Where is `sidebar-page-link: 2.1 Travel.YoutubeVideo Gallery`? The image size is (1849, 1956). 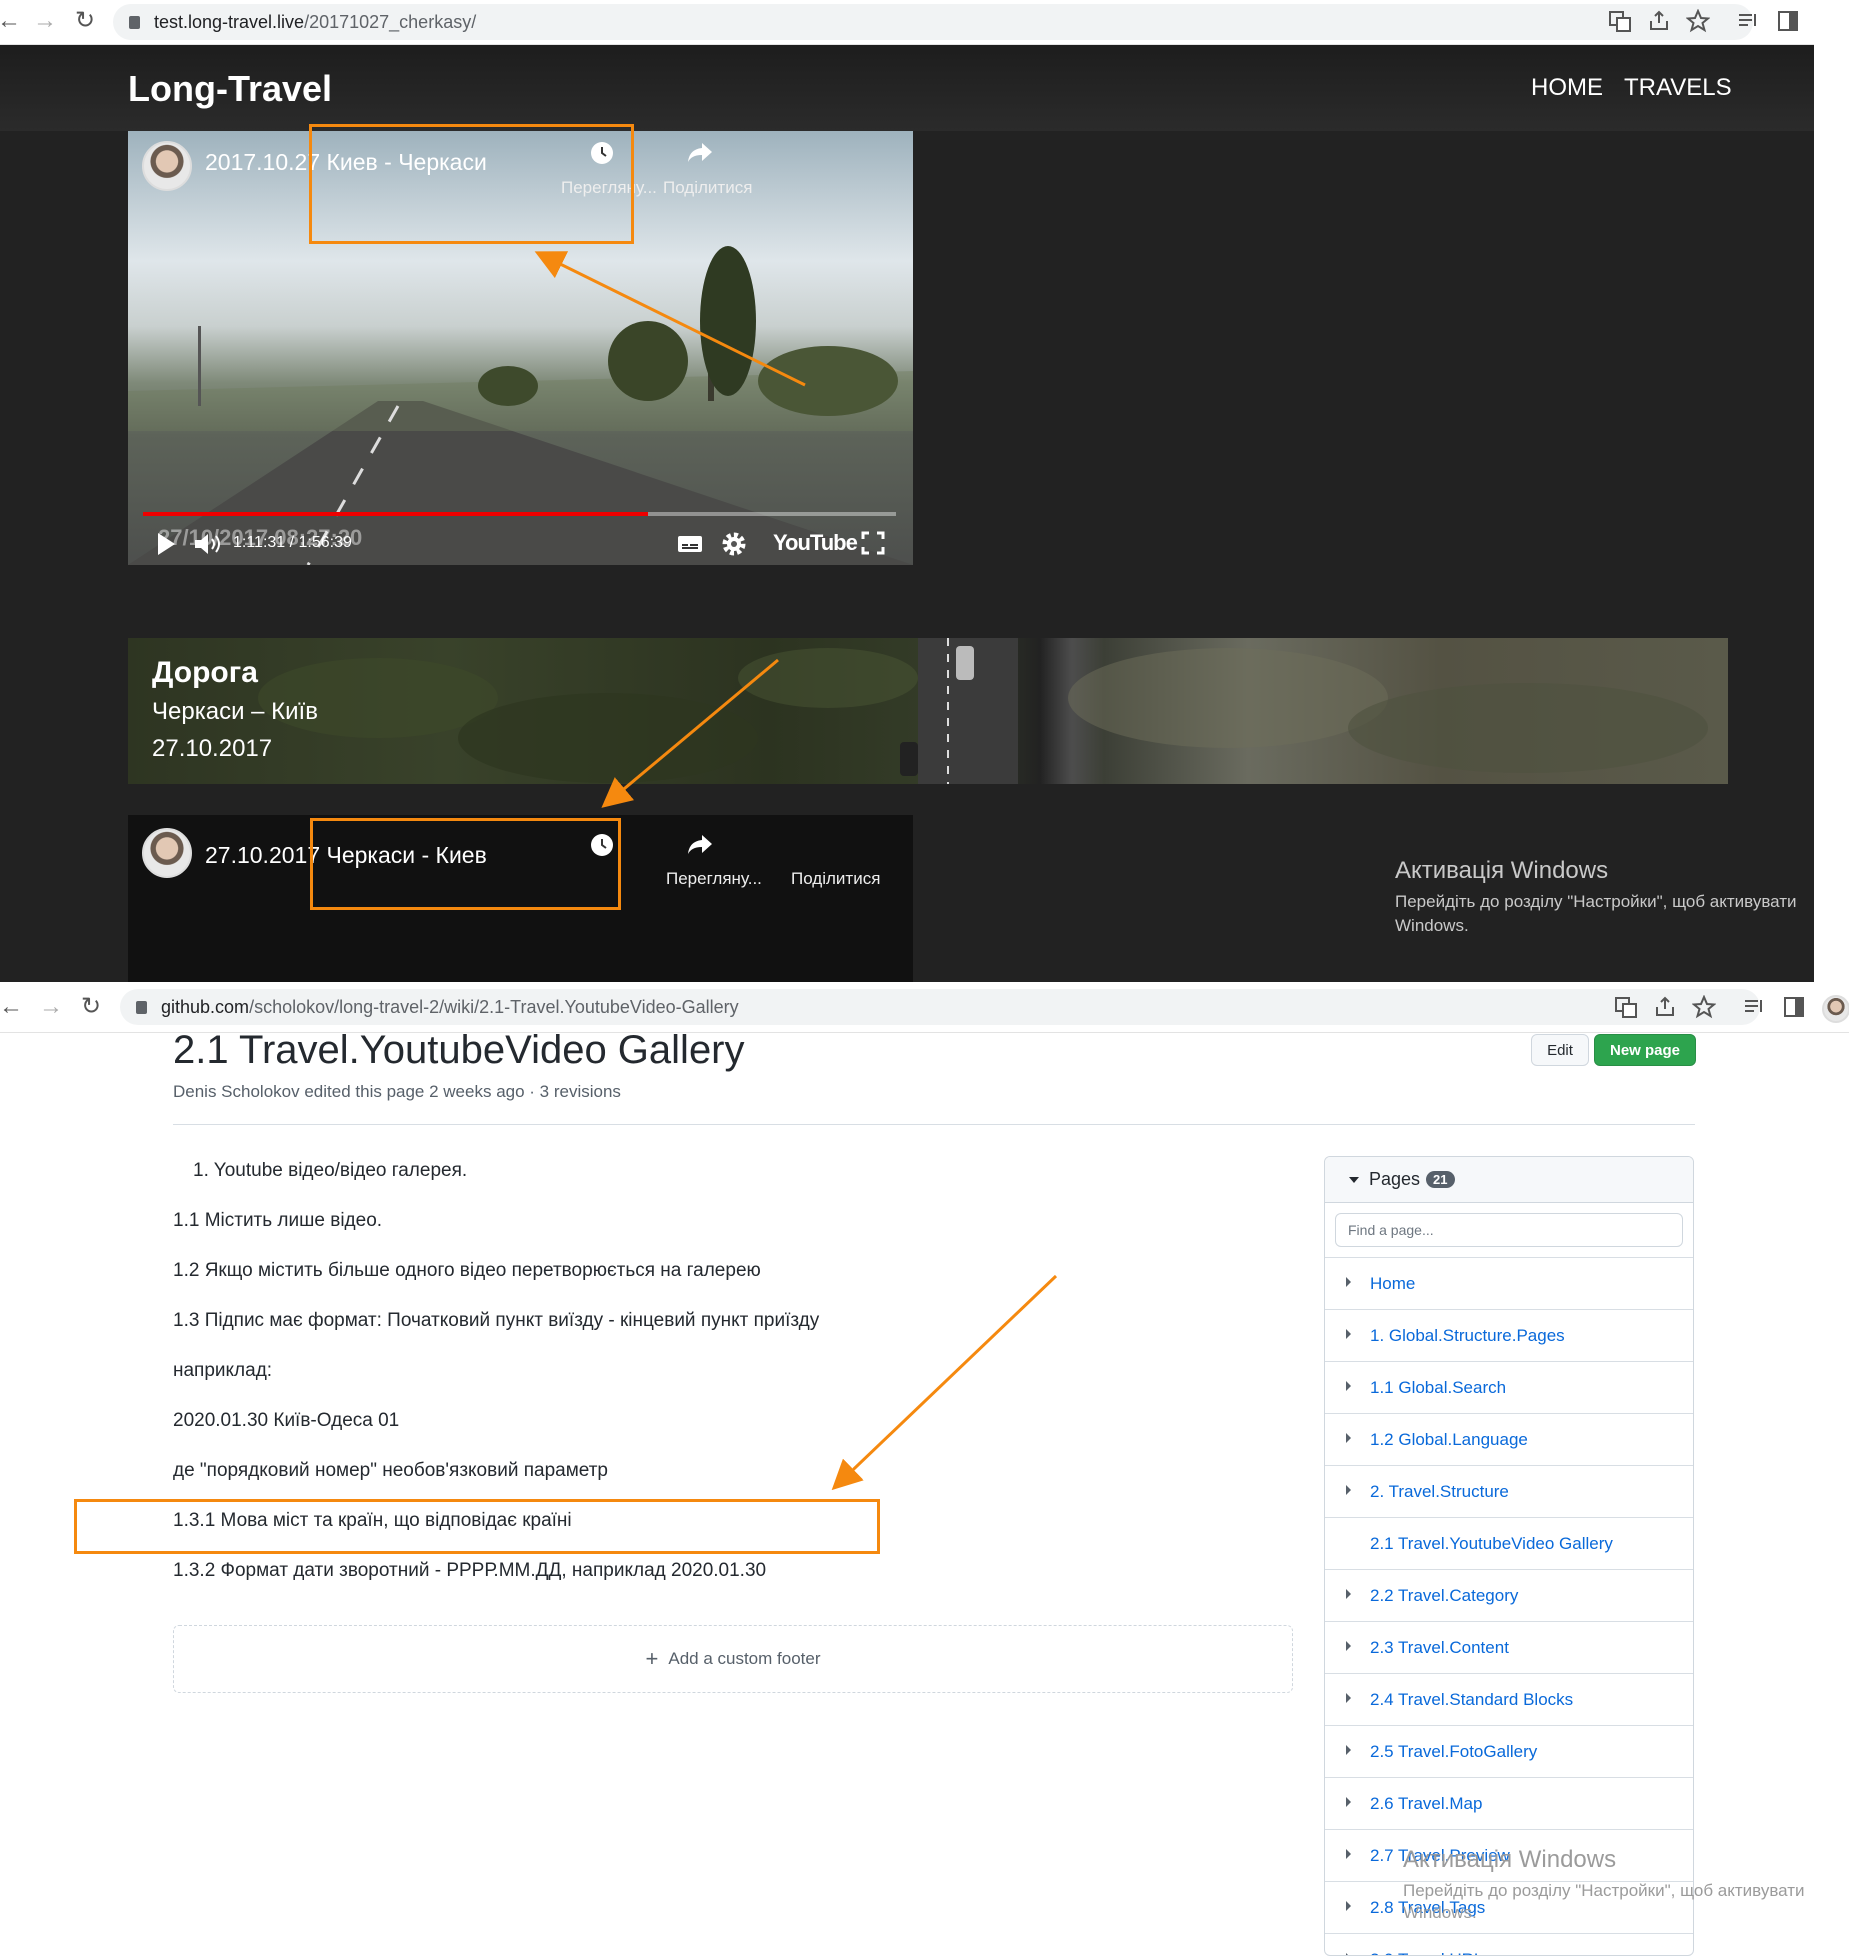
sidebar-page-link: 2.1 Travel.YoutubeVideo Gallery is located at coordinates (1491, 1544).